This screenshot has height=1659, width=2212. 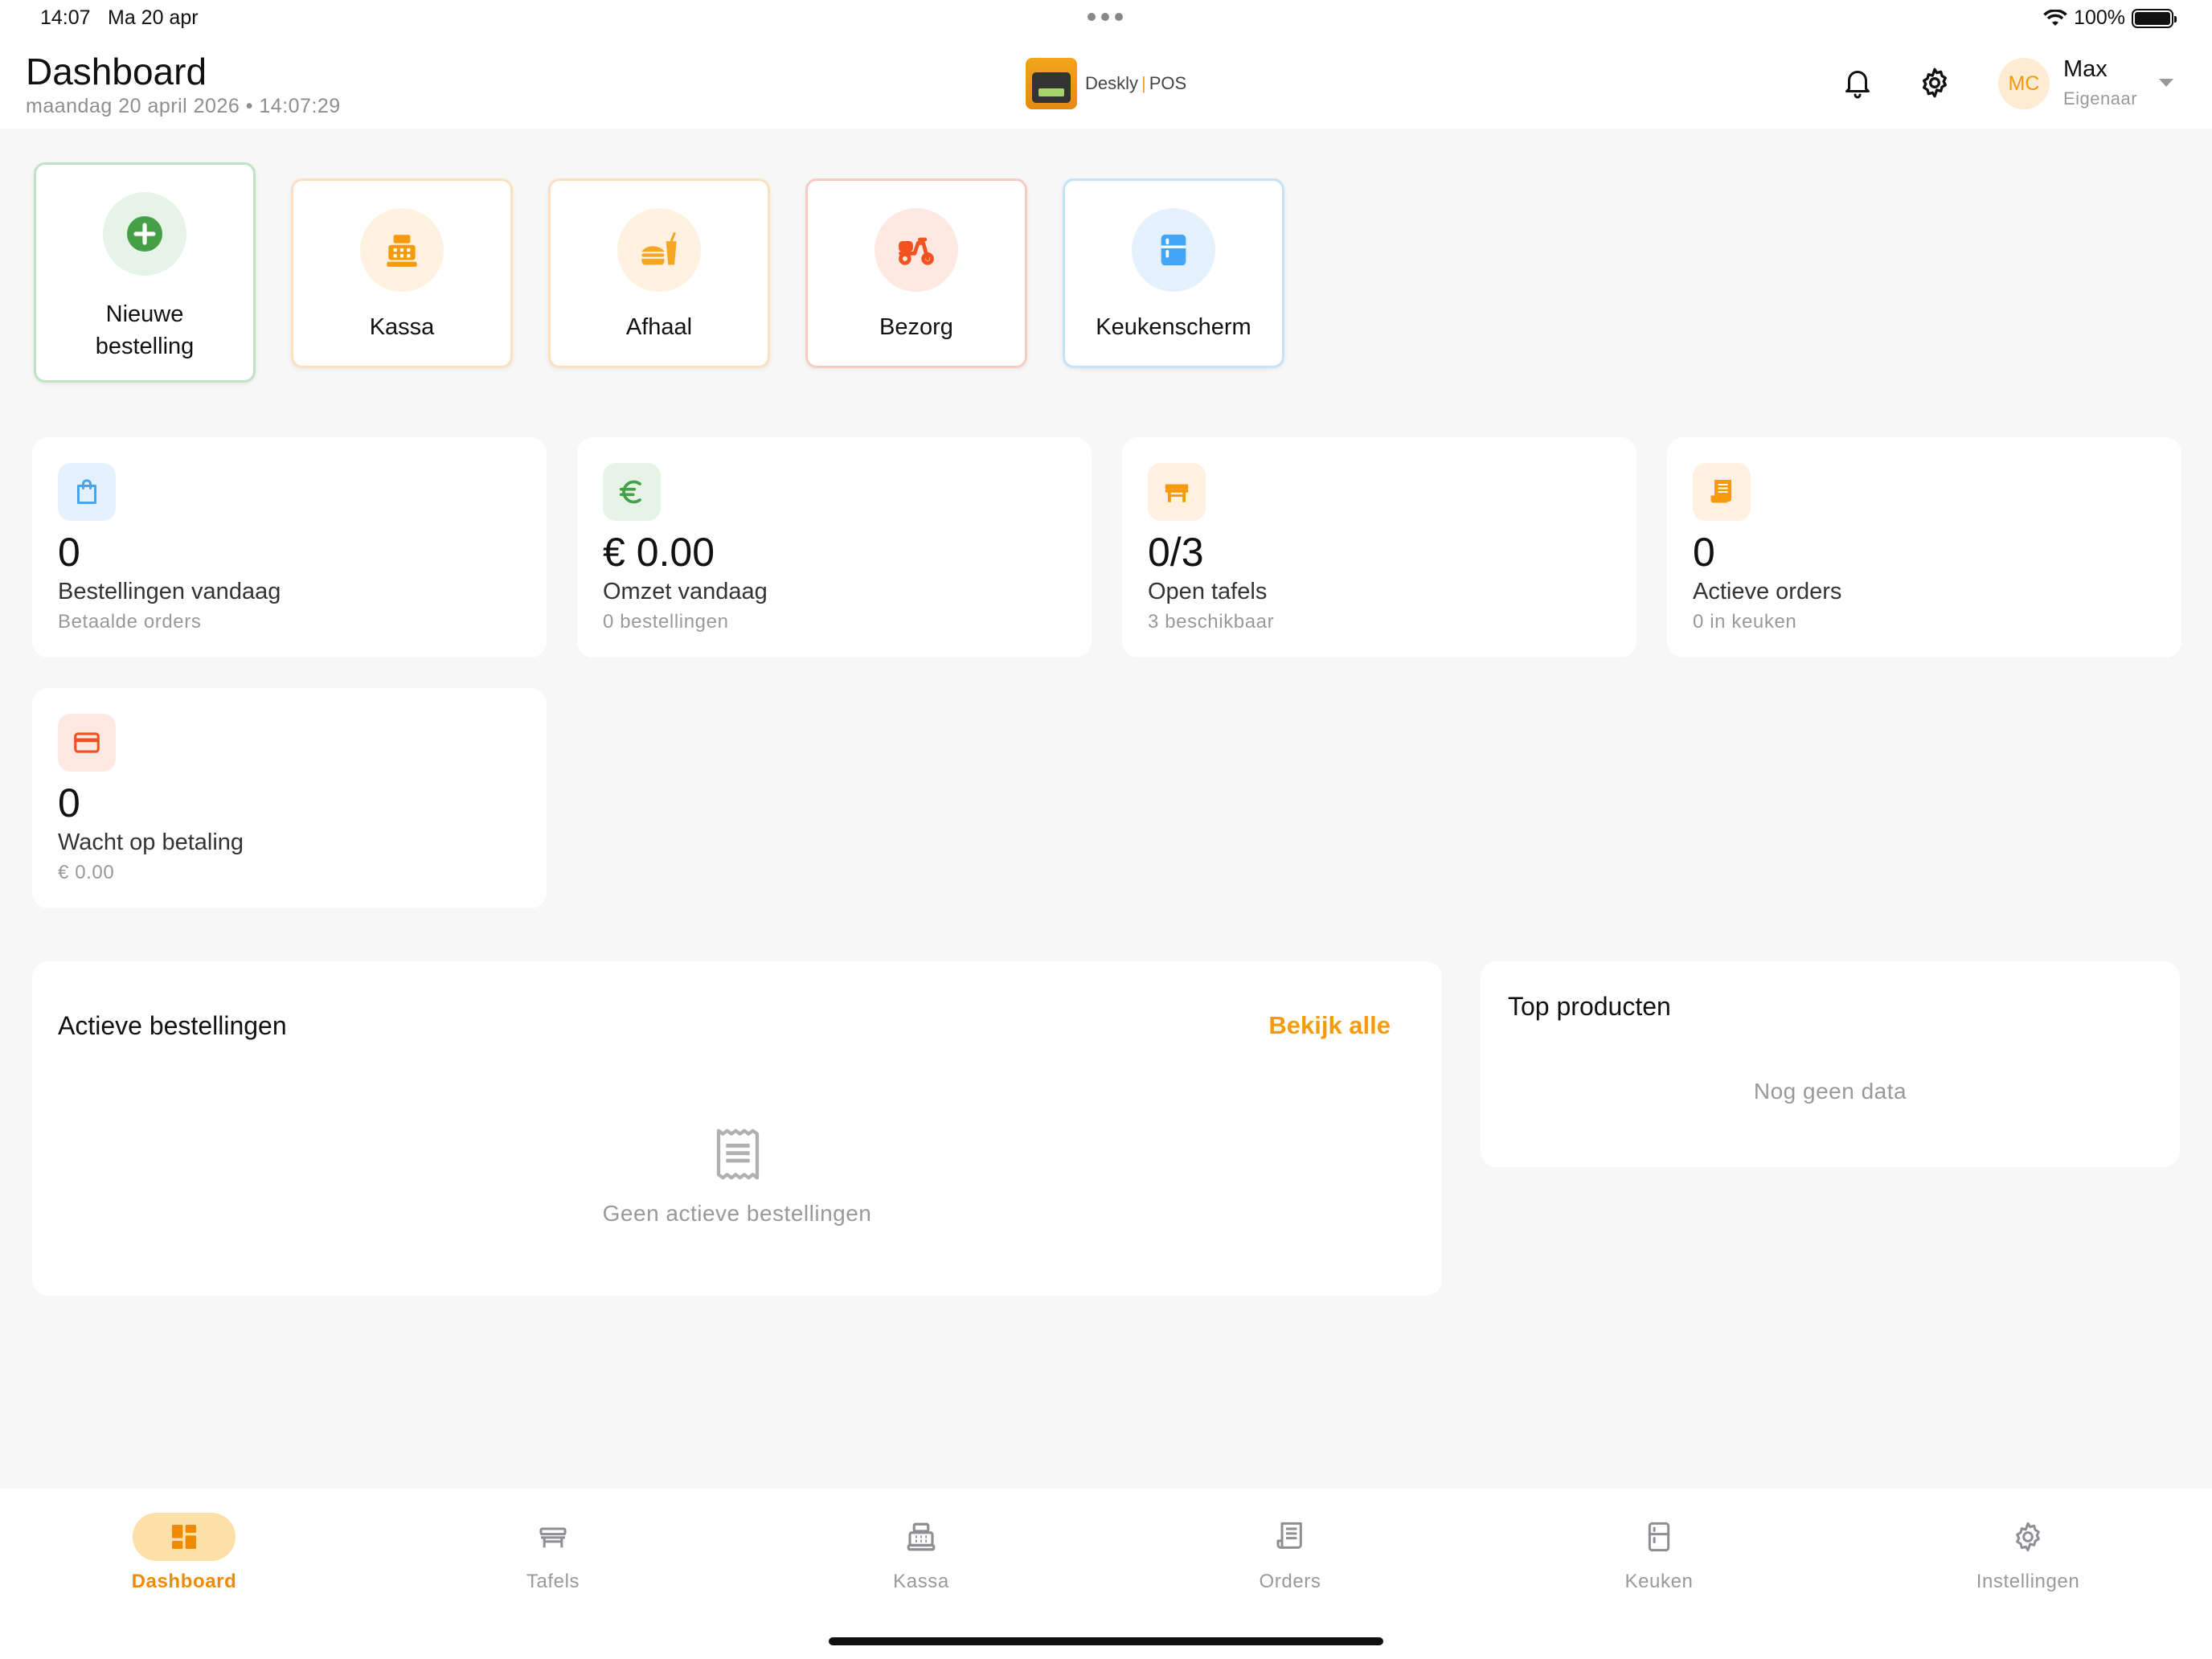 I want to click on status-date: Ma 20 apr, so click(x=153, y=17).